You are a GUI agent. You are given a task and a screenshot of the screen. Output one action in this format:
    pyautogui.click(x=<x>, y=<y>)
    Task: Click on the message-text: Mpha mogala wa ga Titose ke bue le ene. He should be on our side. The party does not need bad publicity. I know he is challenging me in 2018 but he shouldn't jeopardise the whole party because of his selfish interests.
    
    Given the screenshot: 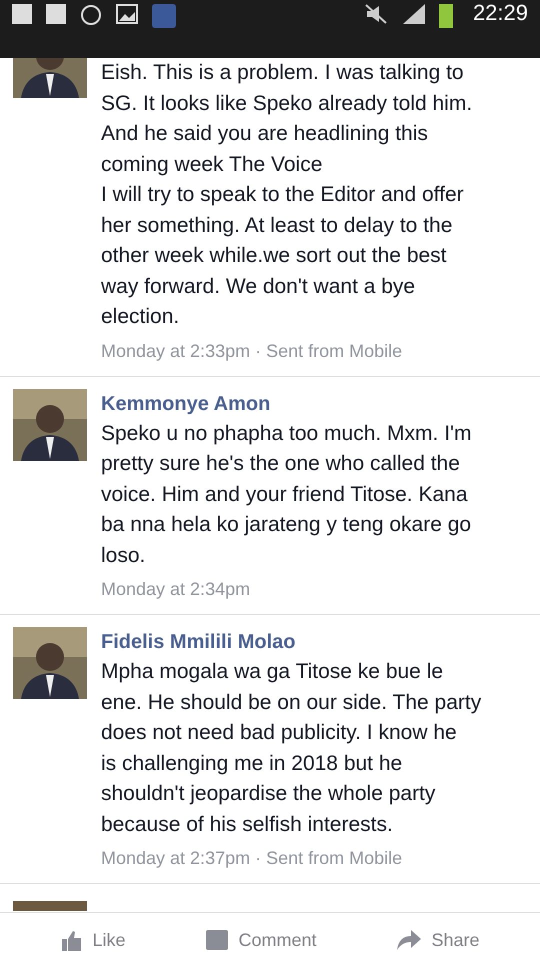 What is the action you would take?
    pyautogui.click(x=291, y=748)
    